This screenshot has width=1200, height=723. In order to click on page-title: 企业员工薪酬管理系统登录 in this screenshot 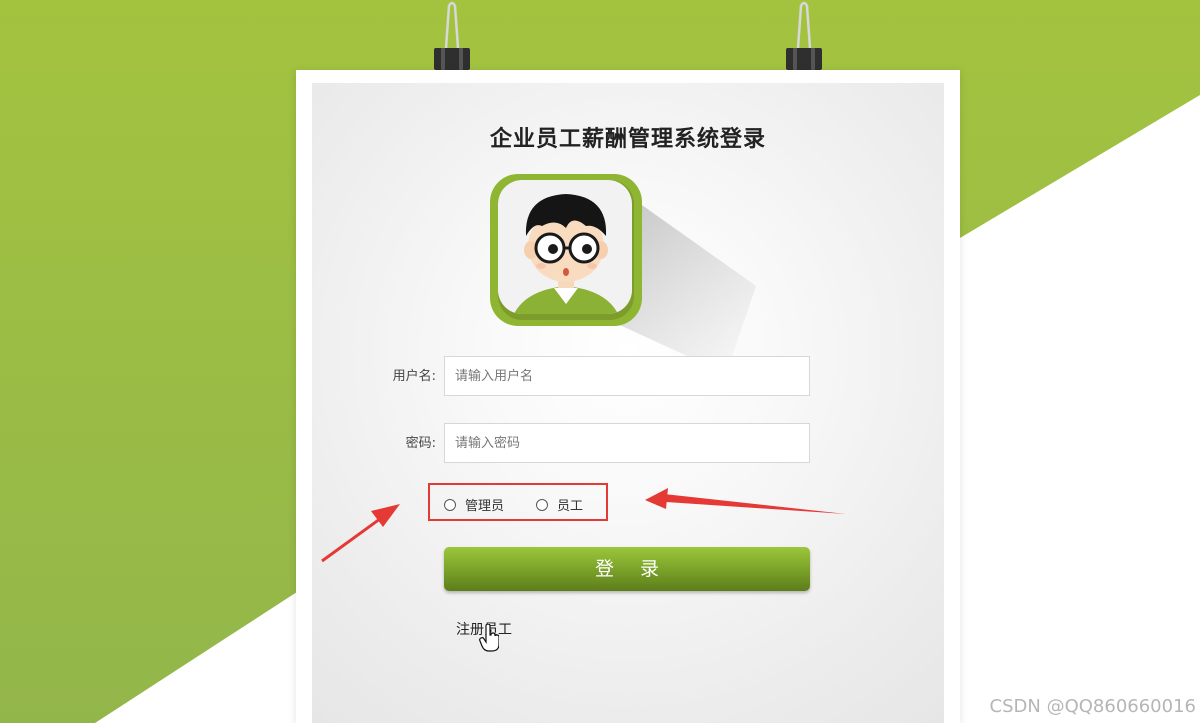, I will do `click(627, 139)`.